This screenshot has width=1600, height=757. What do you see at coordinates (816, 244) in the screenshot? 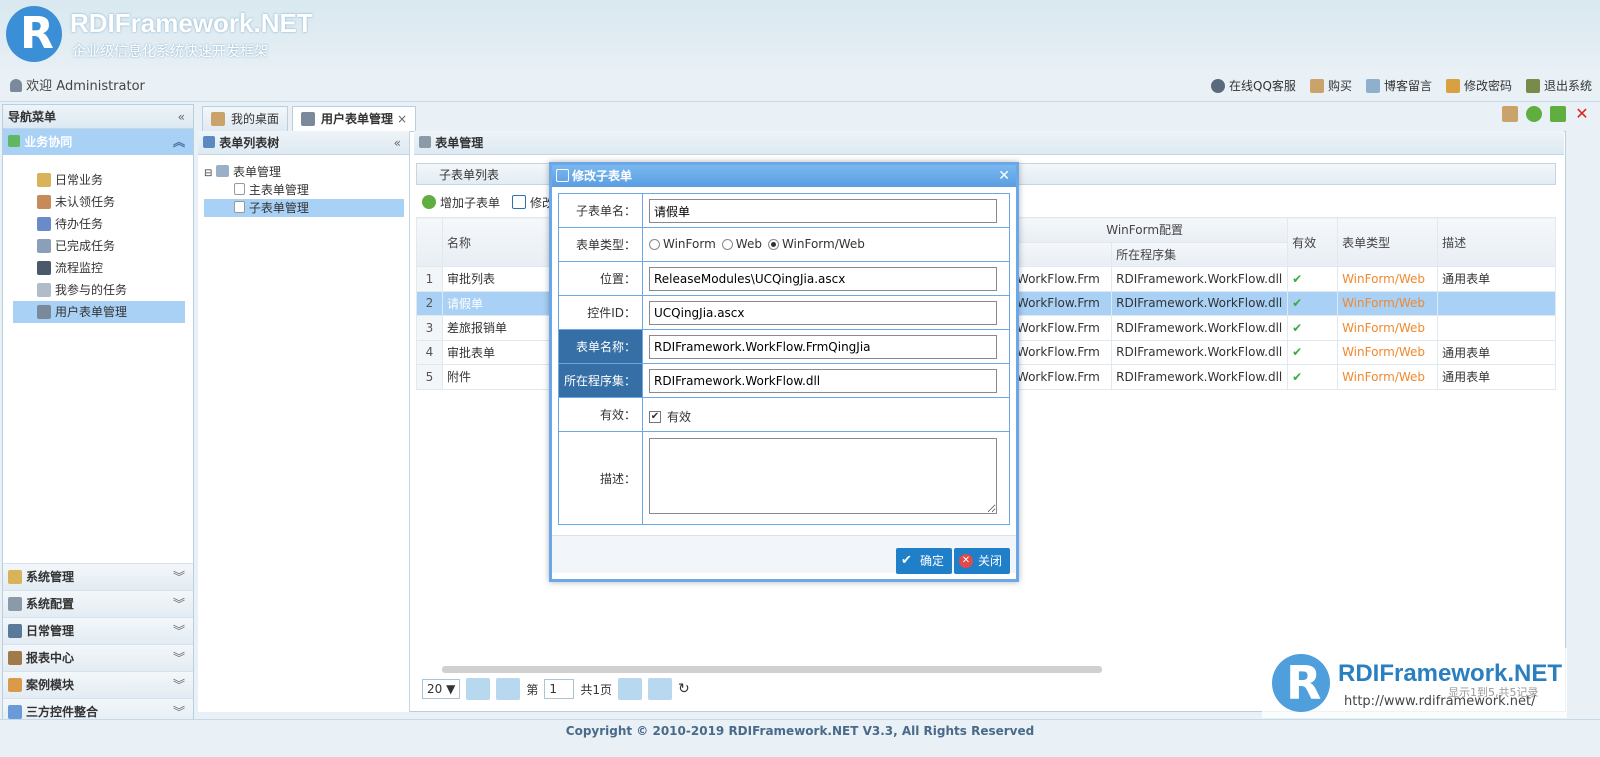
I see `radio-winform-web: WinForm/Web` at bounding box center [816, 244].